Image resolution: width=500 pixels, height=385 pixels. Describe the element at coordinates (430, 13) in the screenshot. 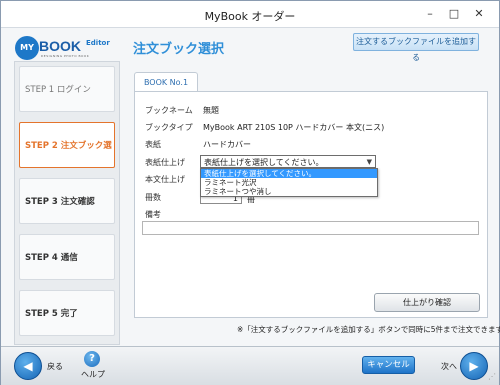

I see `minimize-button: –` at that location.